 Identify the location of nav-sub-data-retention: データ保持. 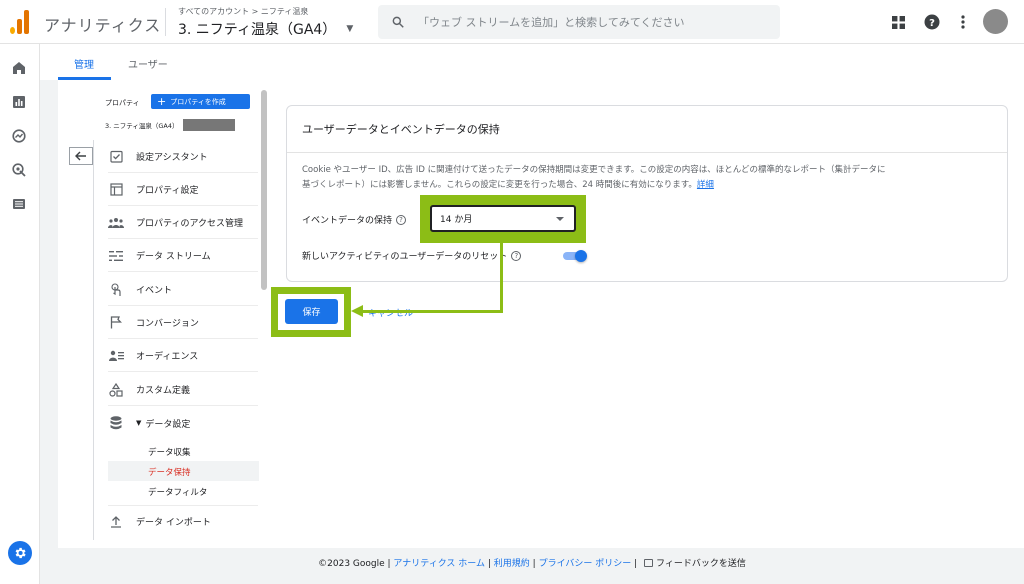
(169, 472).